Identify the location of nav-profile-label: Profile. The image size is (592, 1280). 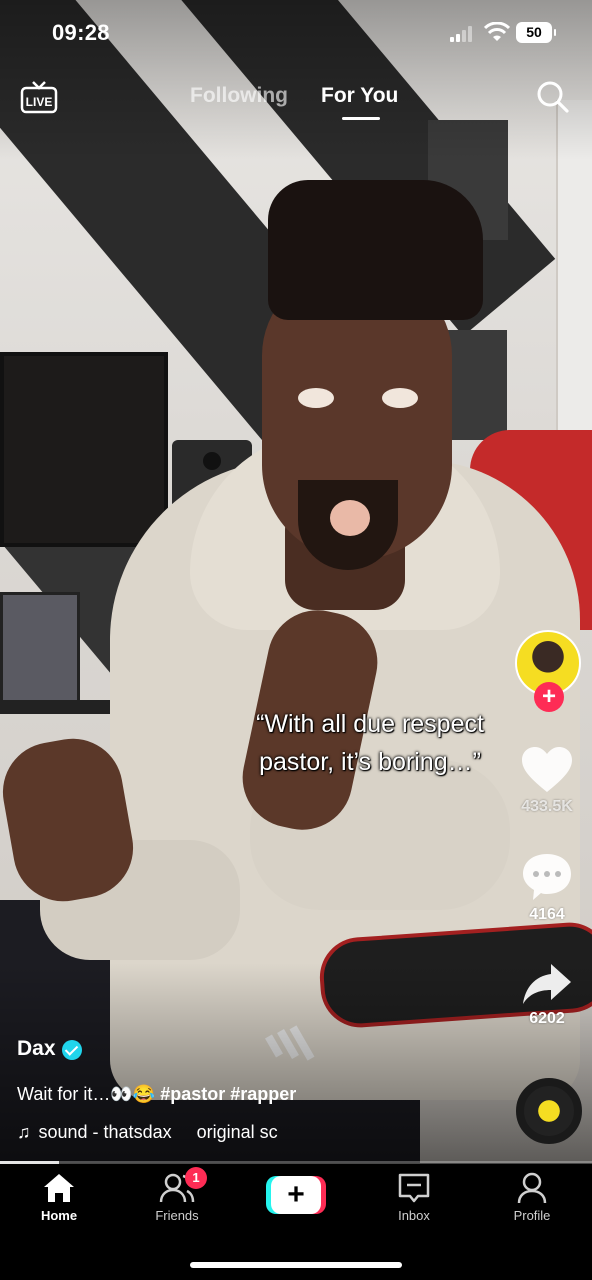
(532, 1215).